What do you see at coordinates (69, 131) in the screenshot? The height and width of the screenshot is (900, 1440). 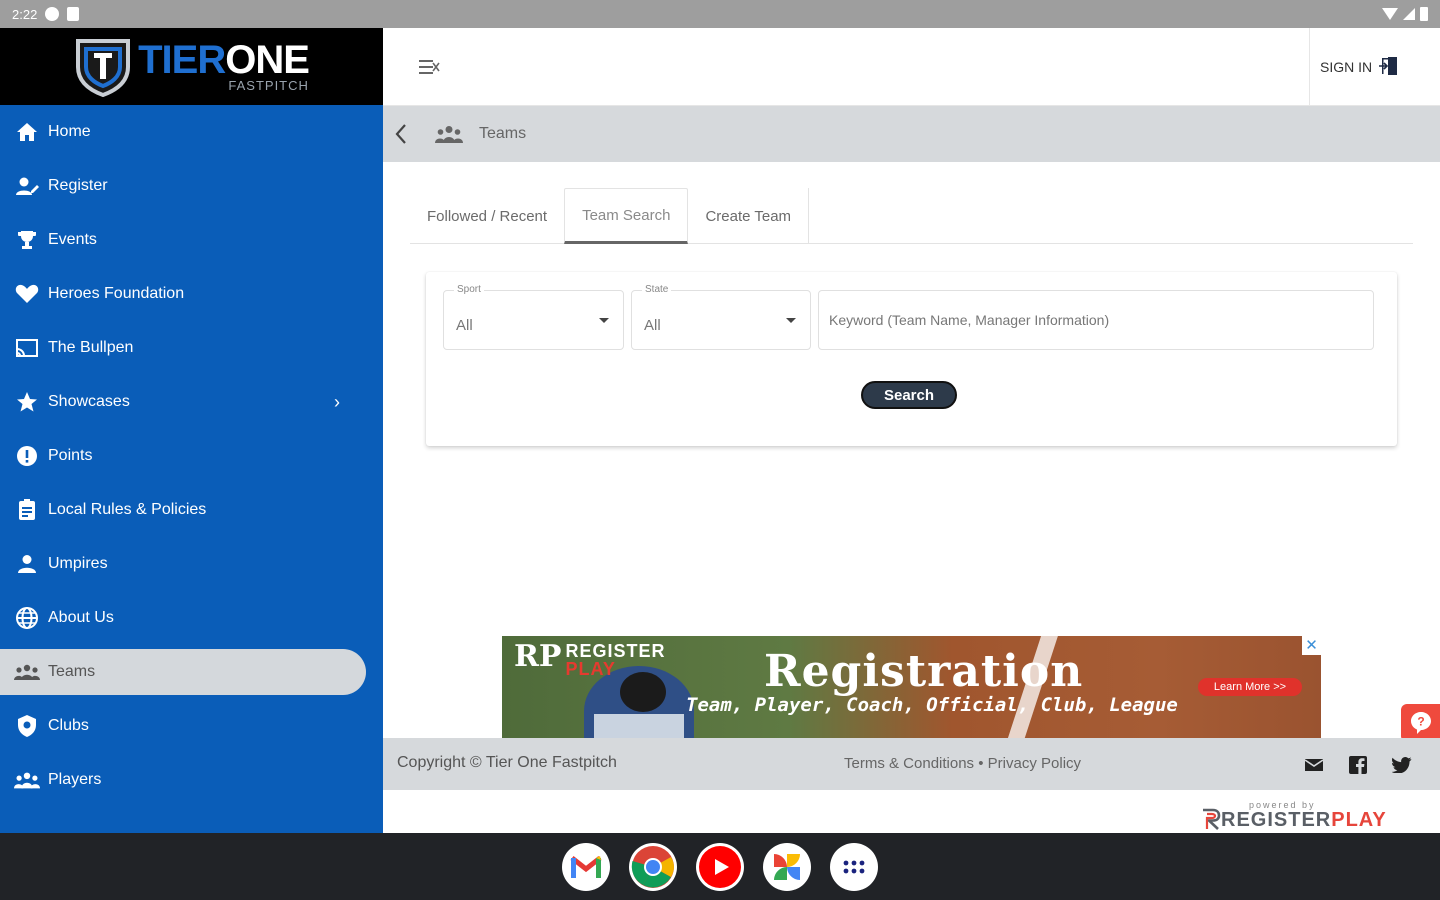 I see `sidebar-item-label: Home` at bounding box center [69, 131].